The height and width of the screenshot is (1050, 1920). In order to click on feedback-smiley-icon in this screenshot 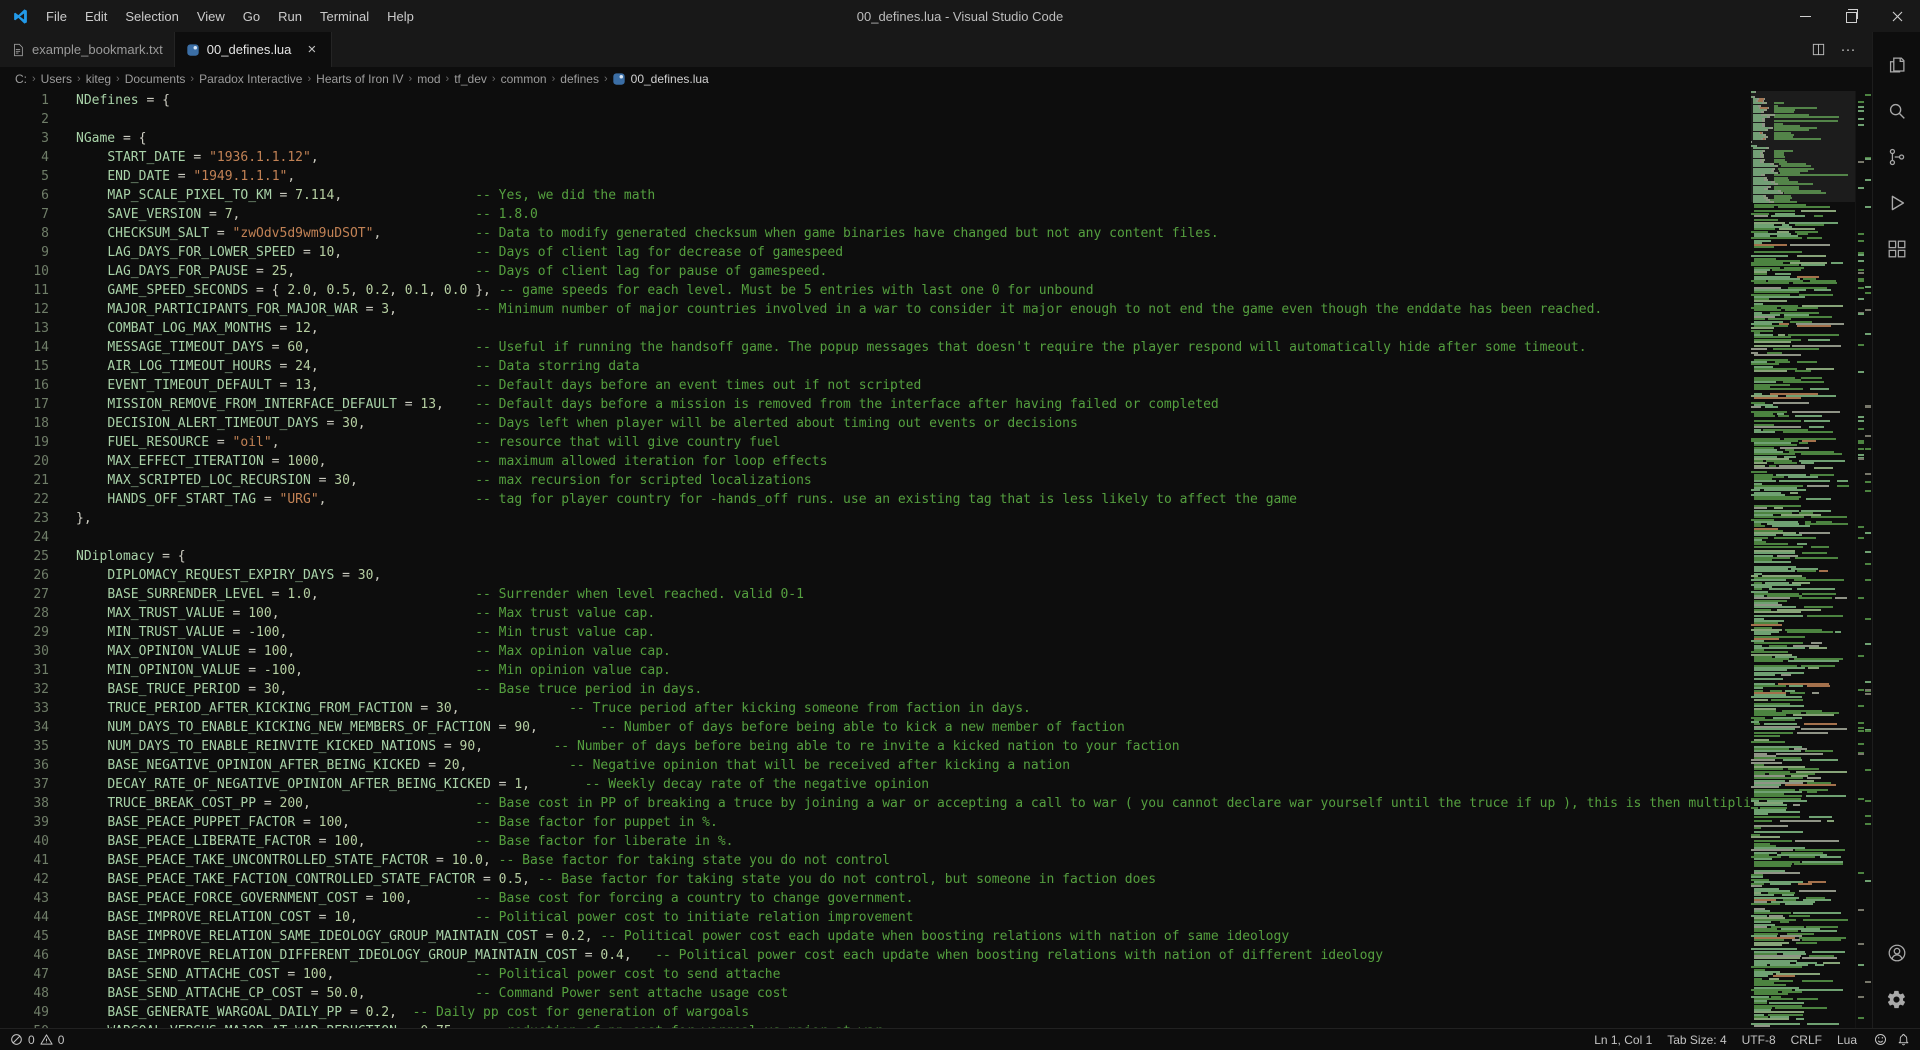, I will do `click(1880, 1039)`.